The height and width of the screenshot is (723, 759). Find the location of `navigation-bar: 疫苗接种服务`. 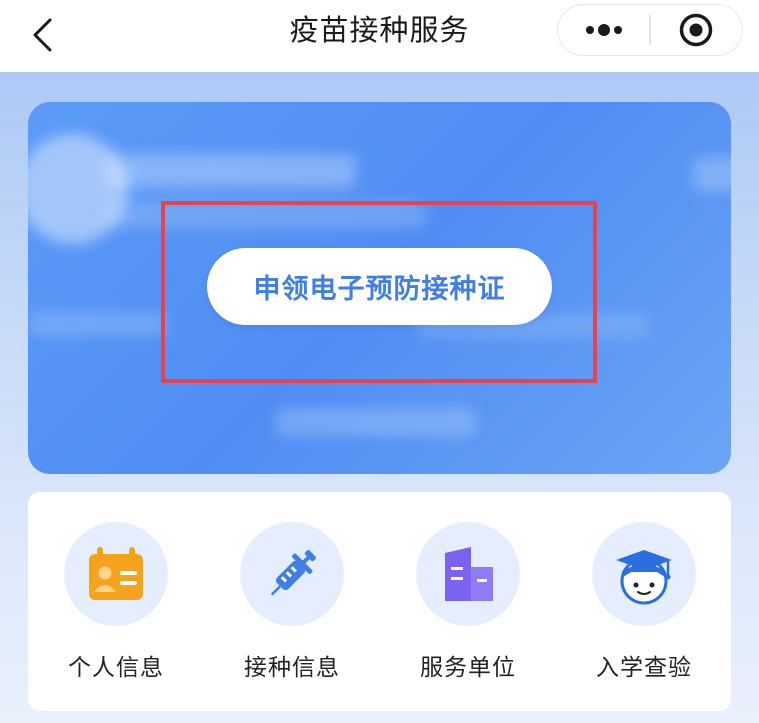

navigation-bar: 疫苗接种服务 is located at coordinates (379, 36).